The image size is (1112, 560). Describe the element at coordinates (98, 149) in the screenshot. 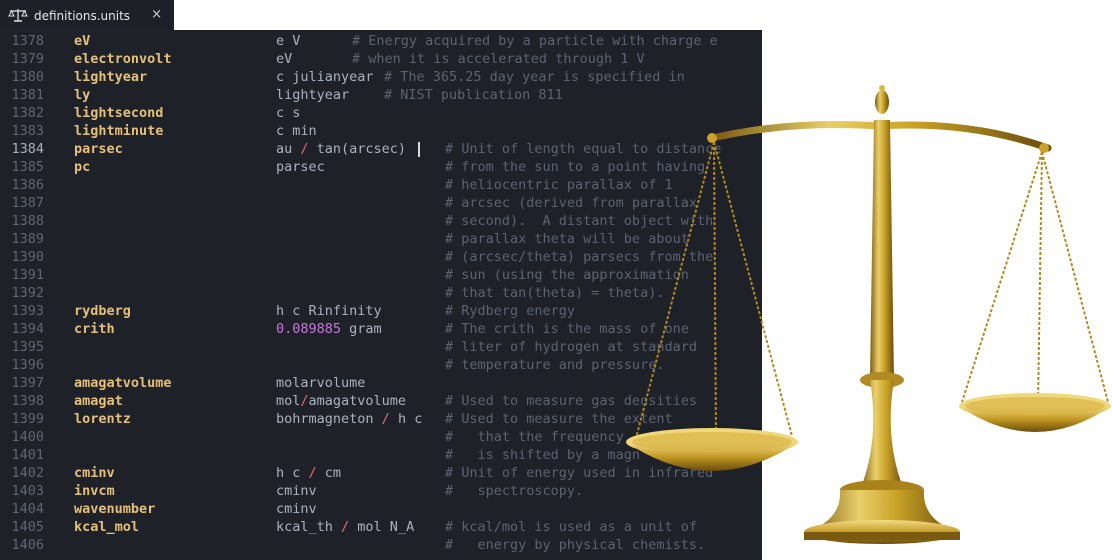

I see `unit-name: parsec` at that location.